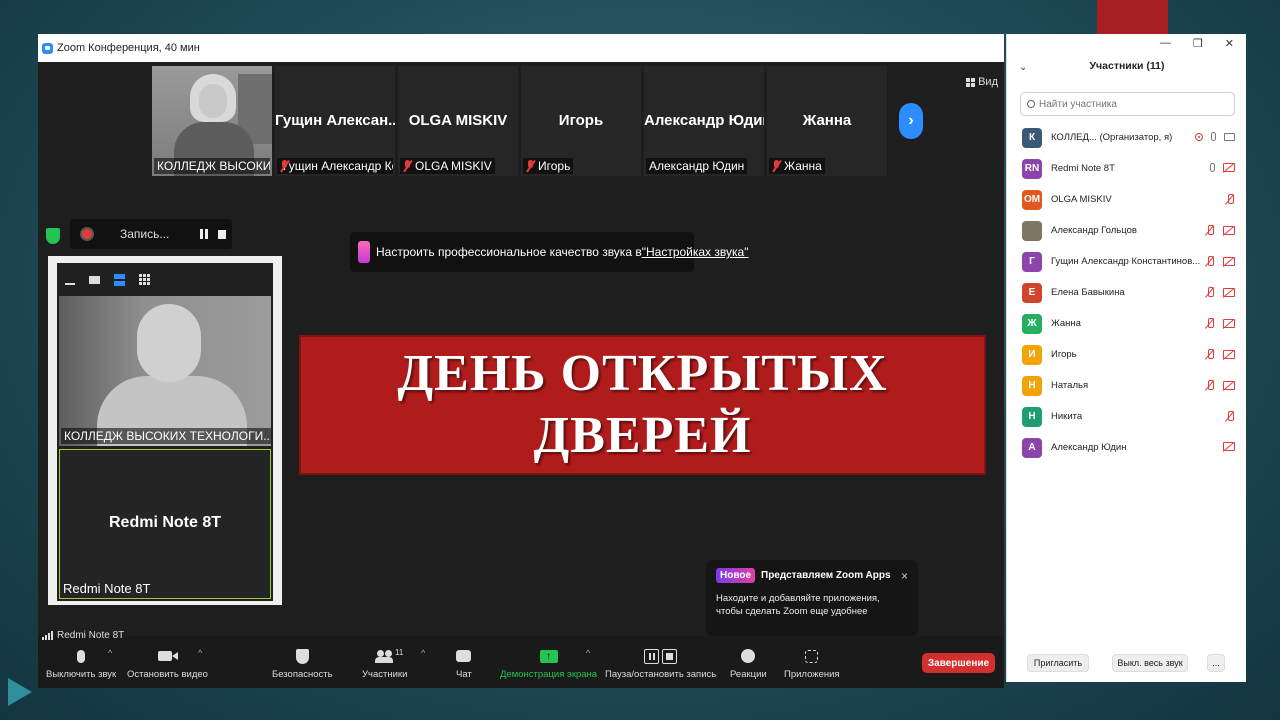 Image resolution: width=1280 pixels, height=720 pixels. I want to click on gallery-next-button: ›, so click(911, 121).